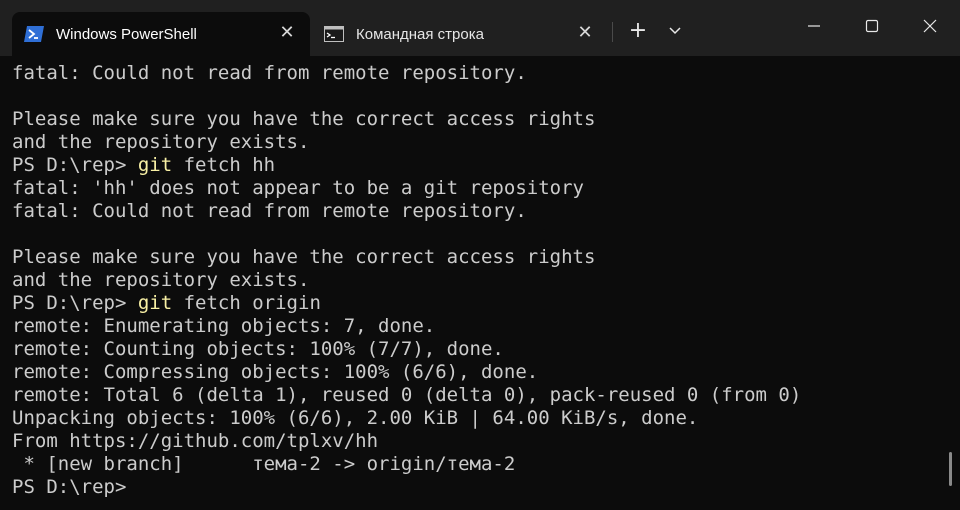 The height and width of the screenshot is (510, 960). What do you see at coordinates (334, 34) in the screenshot?
I see `cmd-icon` at bounding box center [334, 34].